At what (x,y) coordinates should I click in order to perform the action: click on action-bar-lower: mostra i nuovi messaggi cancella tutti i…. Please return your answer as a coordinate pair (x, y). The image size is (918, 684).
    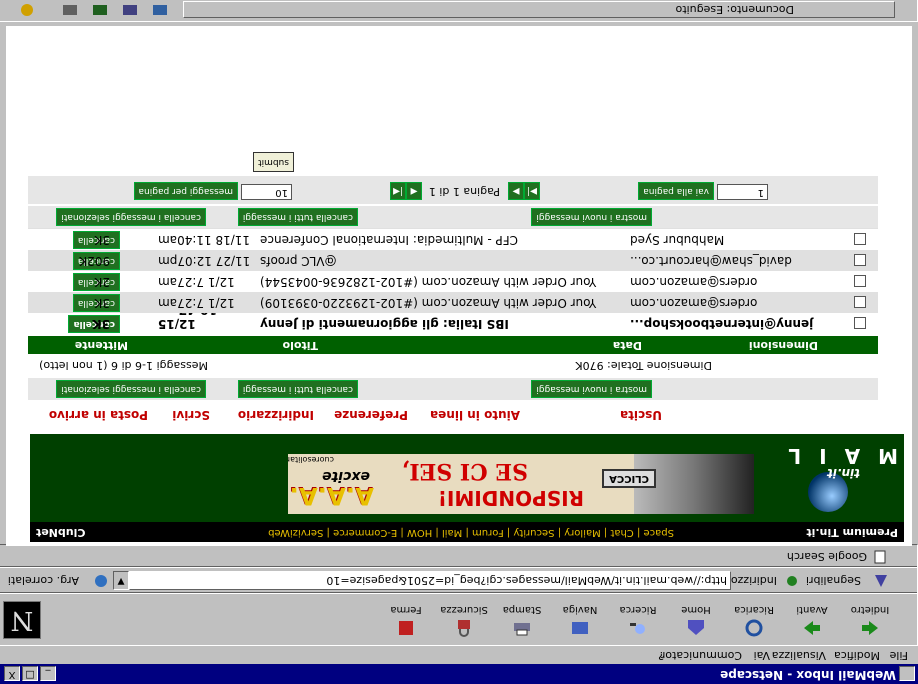
    Looking at the image, I should click on (453, 389).